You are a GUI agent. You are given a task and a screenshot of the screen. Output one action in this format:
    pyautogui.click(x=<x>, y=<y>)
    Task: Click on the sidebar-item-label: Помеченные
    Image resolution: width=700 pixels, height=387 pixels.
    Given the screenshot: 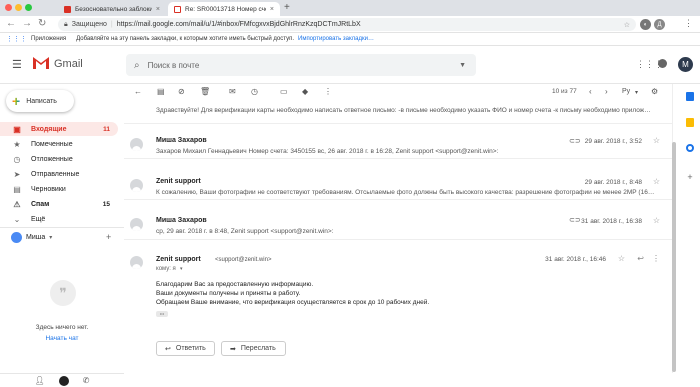 What is the action you would take?
    pyautogui.click(x=52, y=144)
    